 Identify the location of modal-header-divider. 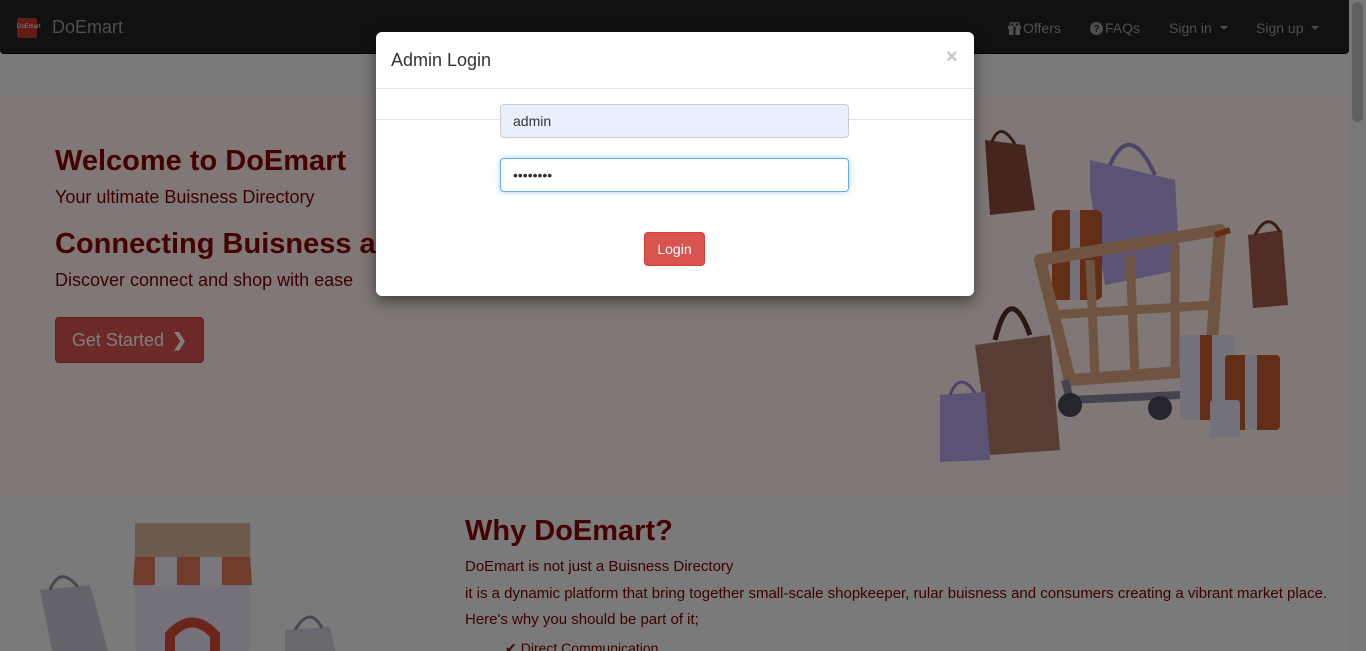
(675, 88).